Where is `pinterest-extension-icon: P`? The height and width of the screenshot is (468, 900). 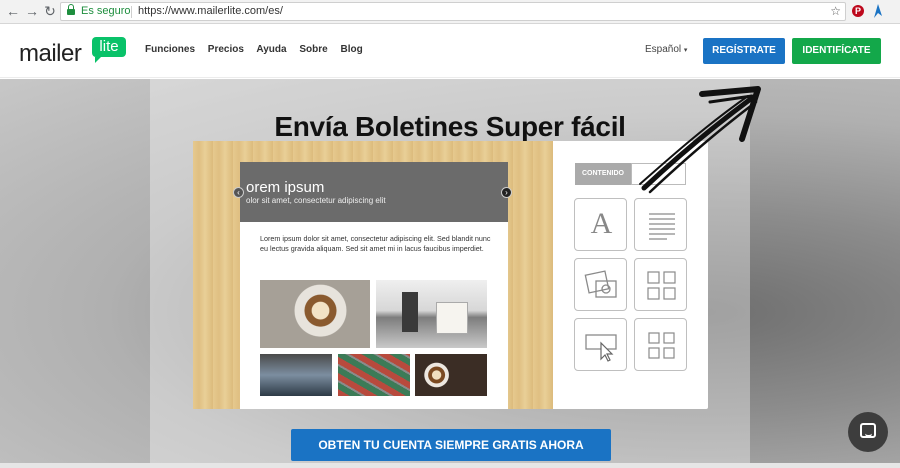
pinterest-extension-icon: P is located at coordinates (858, 11).